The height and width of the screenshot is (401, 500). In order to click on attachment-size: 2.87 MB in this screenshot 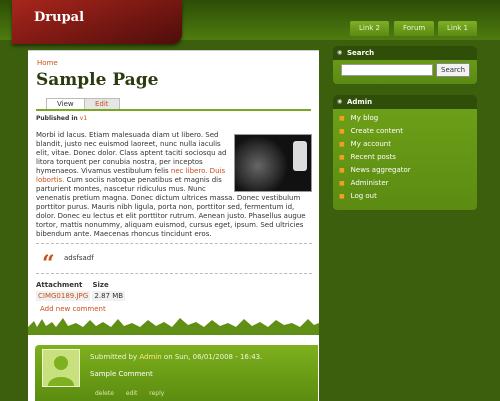, I will do `click(109, 296)`.